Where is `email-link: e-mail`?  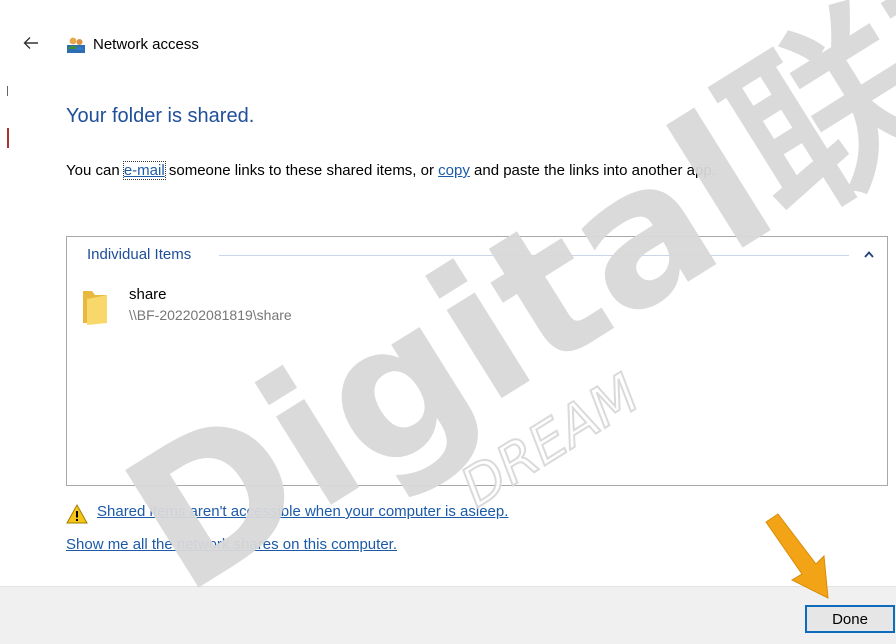
email-link: e-mail is located at coordinates (144, 170).